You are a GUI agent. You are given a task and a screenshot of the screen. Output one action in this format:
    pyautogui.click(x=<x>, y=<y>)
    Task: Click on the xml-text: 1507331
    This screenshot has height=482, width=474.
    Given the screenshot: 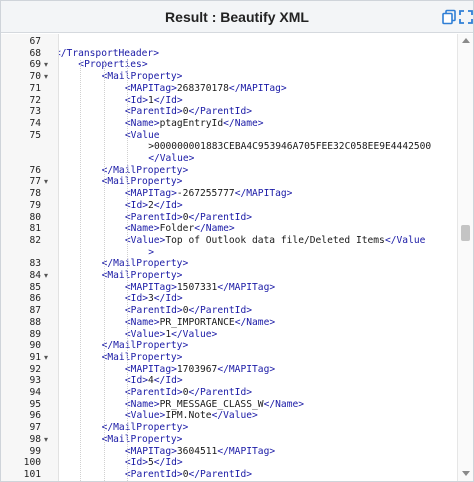 What is the action you would take?
    pyautogui.click(x=197, y=287)
    